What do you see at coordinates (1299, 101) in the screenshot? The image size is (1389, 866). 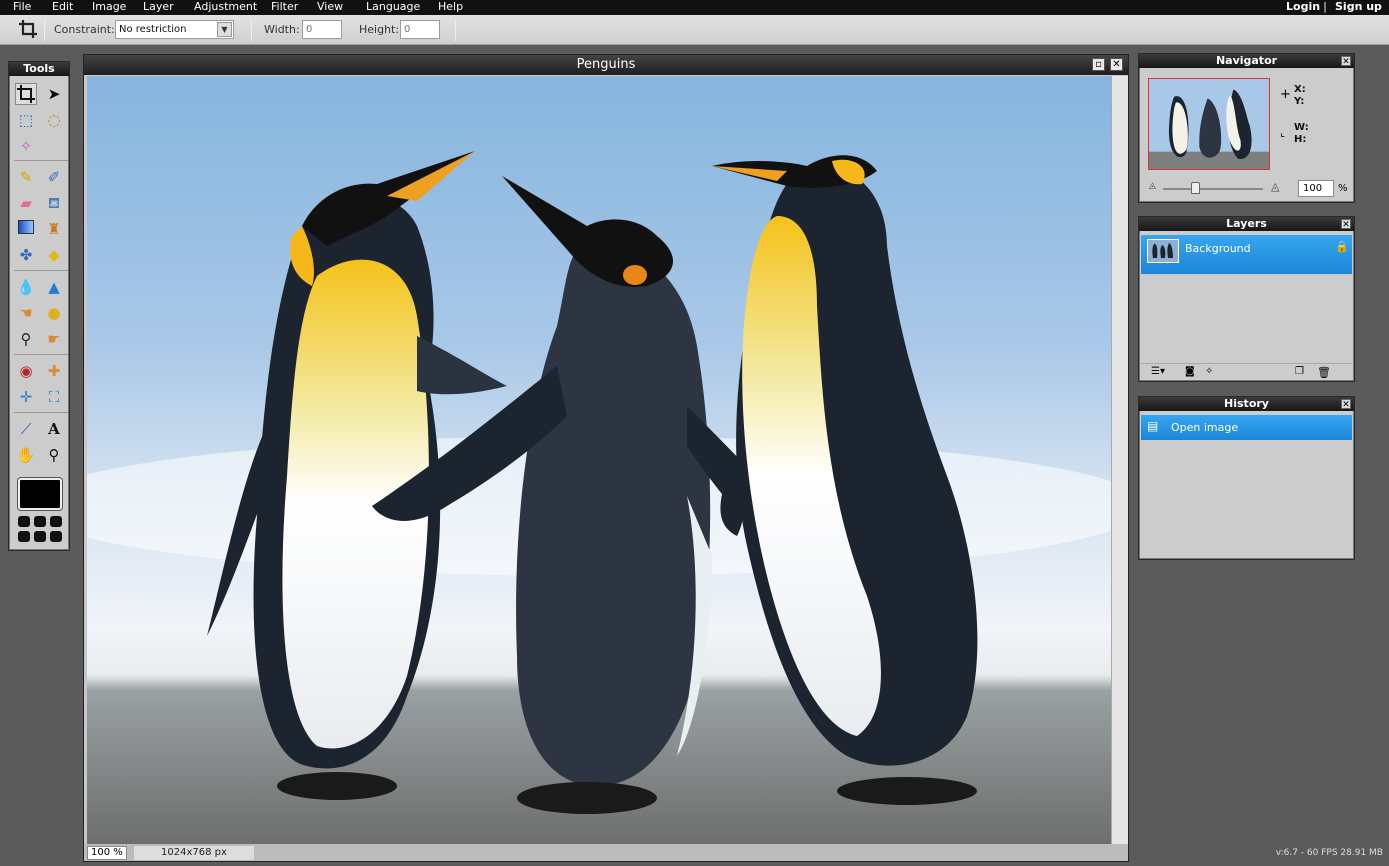 I see `y-label: Y:` at bounding box center [1299, 101].